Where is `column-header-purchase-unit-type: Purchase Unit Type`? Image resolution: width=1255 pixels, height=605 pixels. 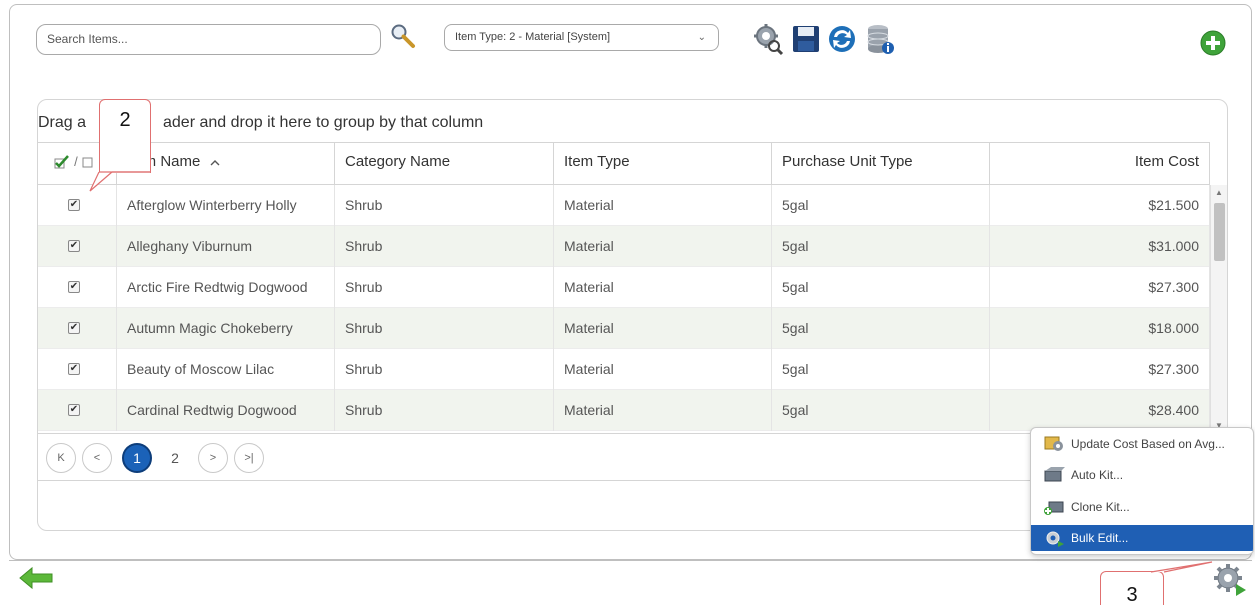
column-header-purchase-unit-type: Purchase Unit Type is located at coordinates (881, 164).